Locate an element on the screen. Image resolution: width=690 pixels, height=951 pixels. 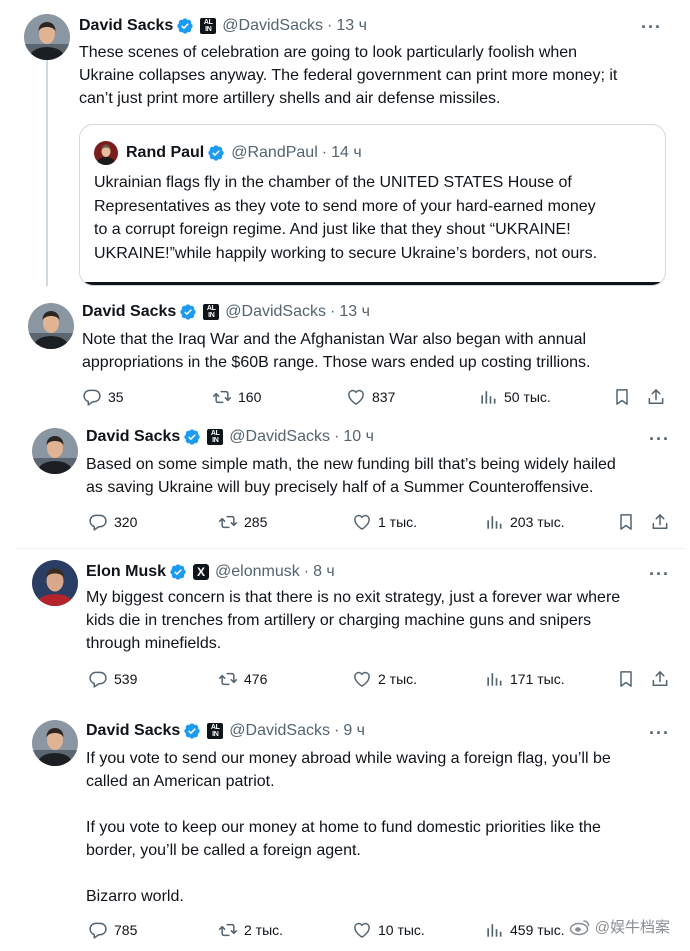
views-button: 171 тыс. is located at coordinates (524, 679).